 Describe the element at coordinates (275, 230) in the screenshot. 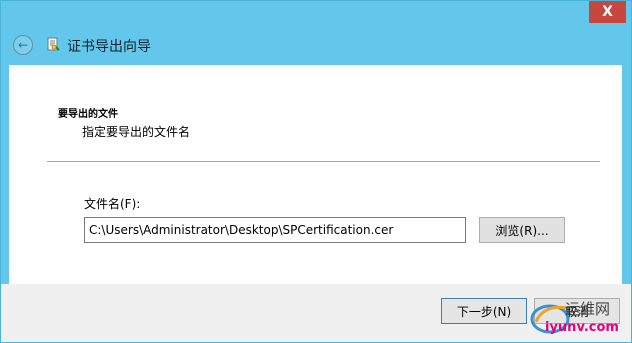

I see `file-name-input` at that location.